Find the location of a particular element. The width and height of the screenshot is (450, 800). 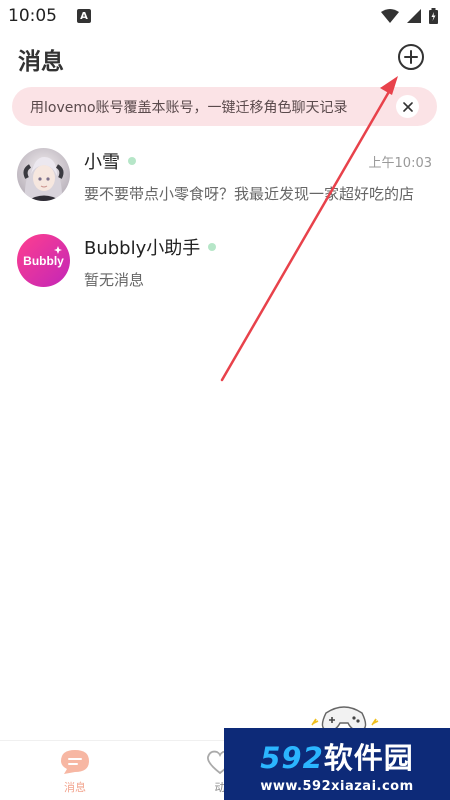

bubbly-logo: Bubbly is located at coordinates (43, 260).